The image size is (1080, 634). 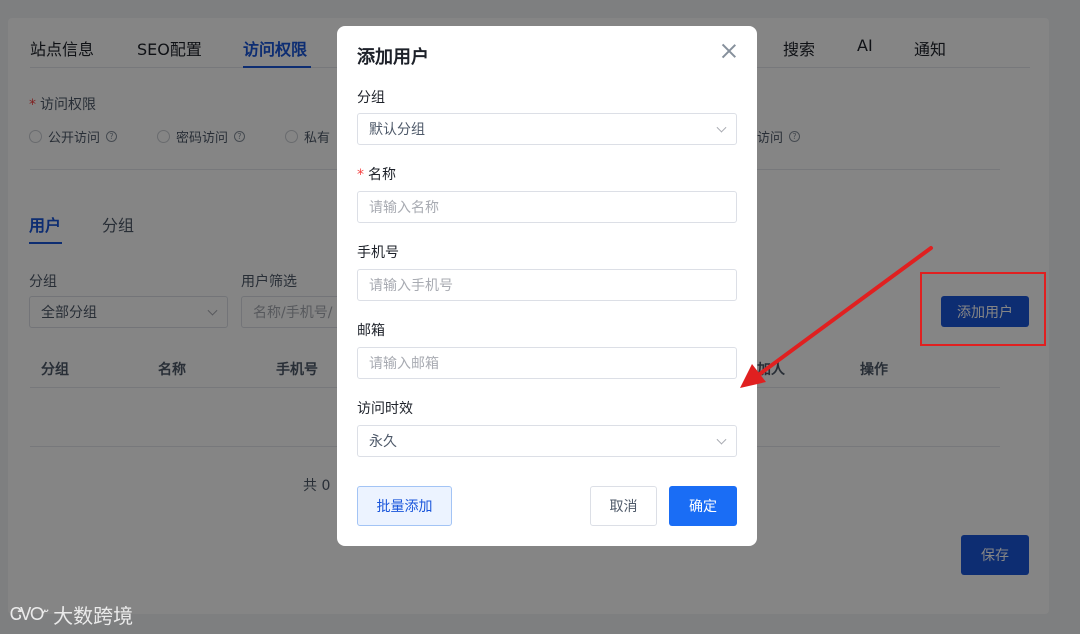 I want to click on confirm-button: 确定, so click(x=703, y=506).